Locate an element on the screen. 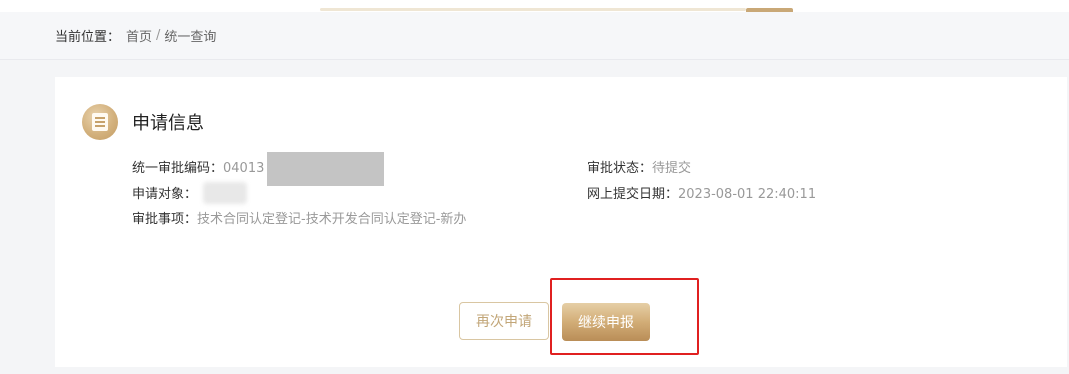 Image resolution: width=1069 pixels, height=374 pixels. breadcrumb-home-link: 首页 is located at coordinates (139, 35).